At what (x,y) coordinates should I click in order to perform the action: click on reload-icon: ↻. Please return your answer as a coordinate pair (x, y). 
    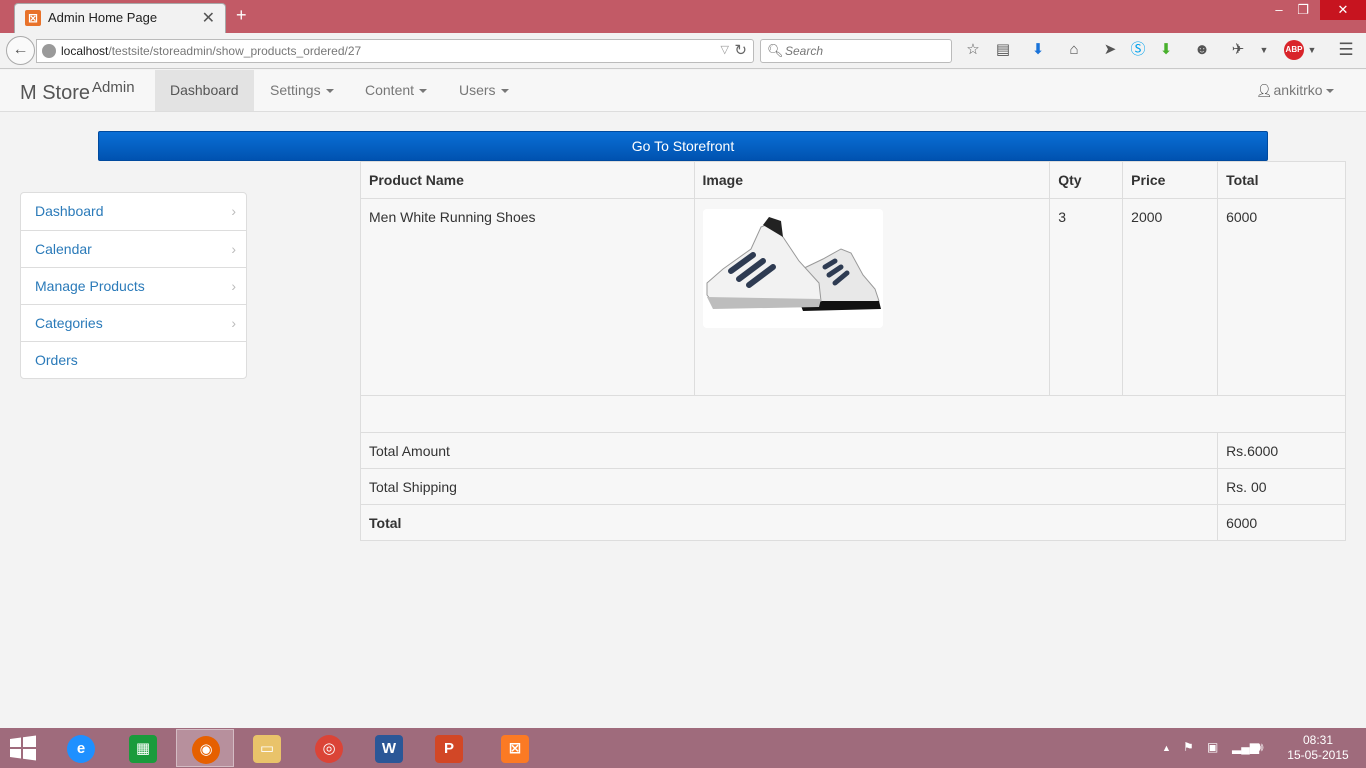
    Looking at the image, I should click on (740, 50).